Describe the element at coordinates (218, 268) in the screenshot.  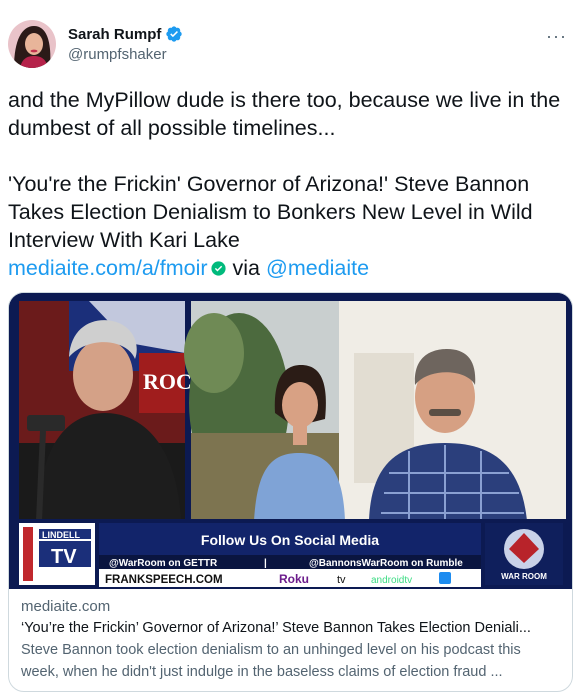
I see `verified-link-icon` at that location.